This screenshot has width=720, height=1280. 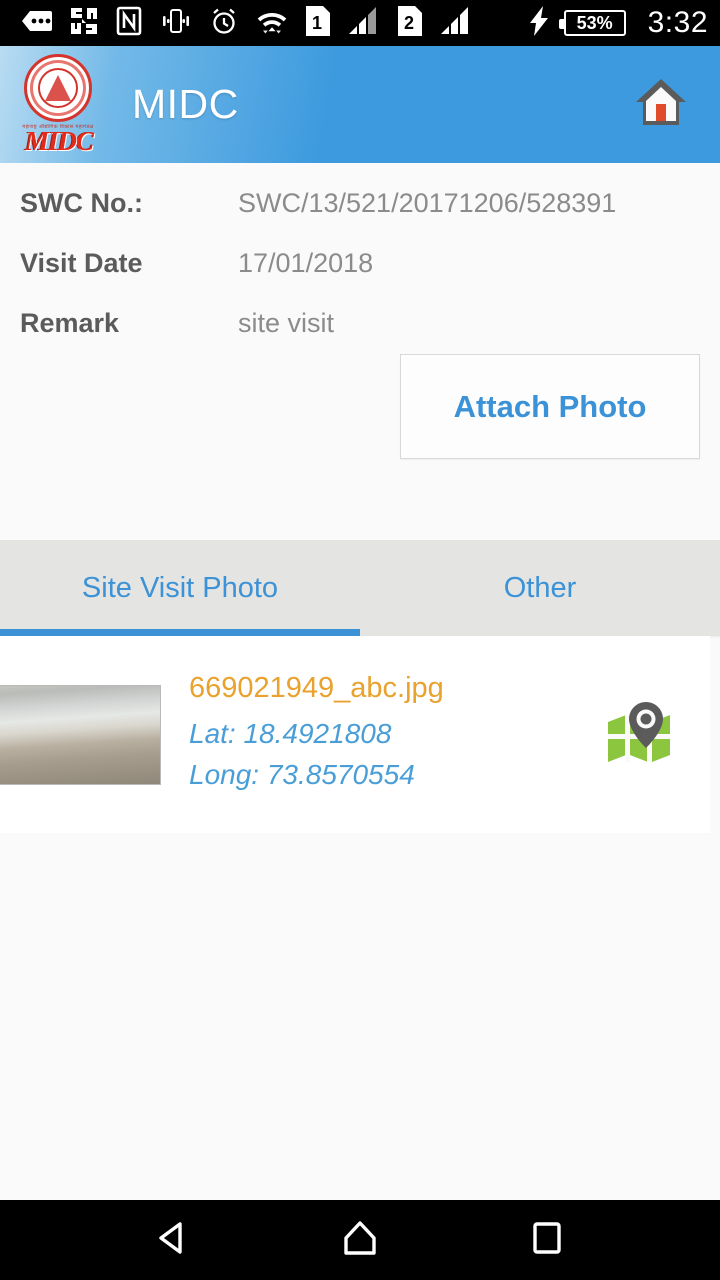 What do you see at coordinates (290, 734) in the screenshot?
I see `photo-latitude: Lat: 18.4921808` at bounding box center [290, 734].